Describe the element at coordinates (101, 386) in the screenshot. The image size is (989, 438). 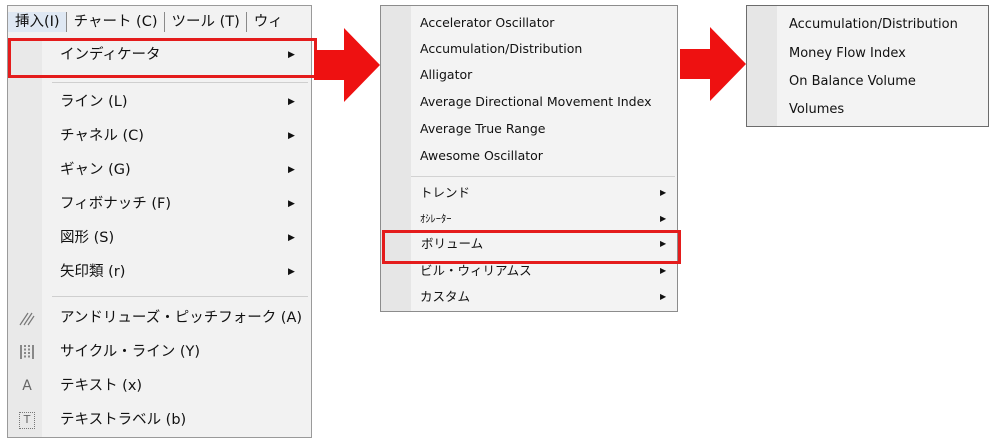
I see `menu-item-label: テキスト (x)` at that location.